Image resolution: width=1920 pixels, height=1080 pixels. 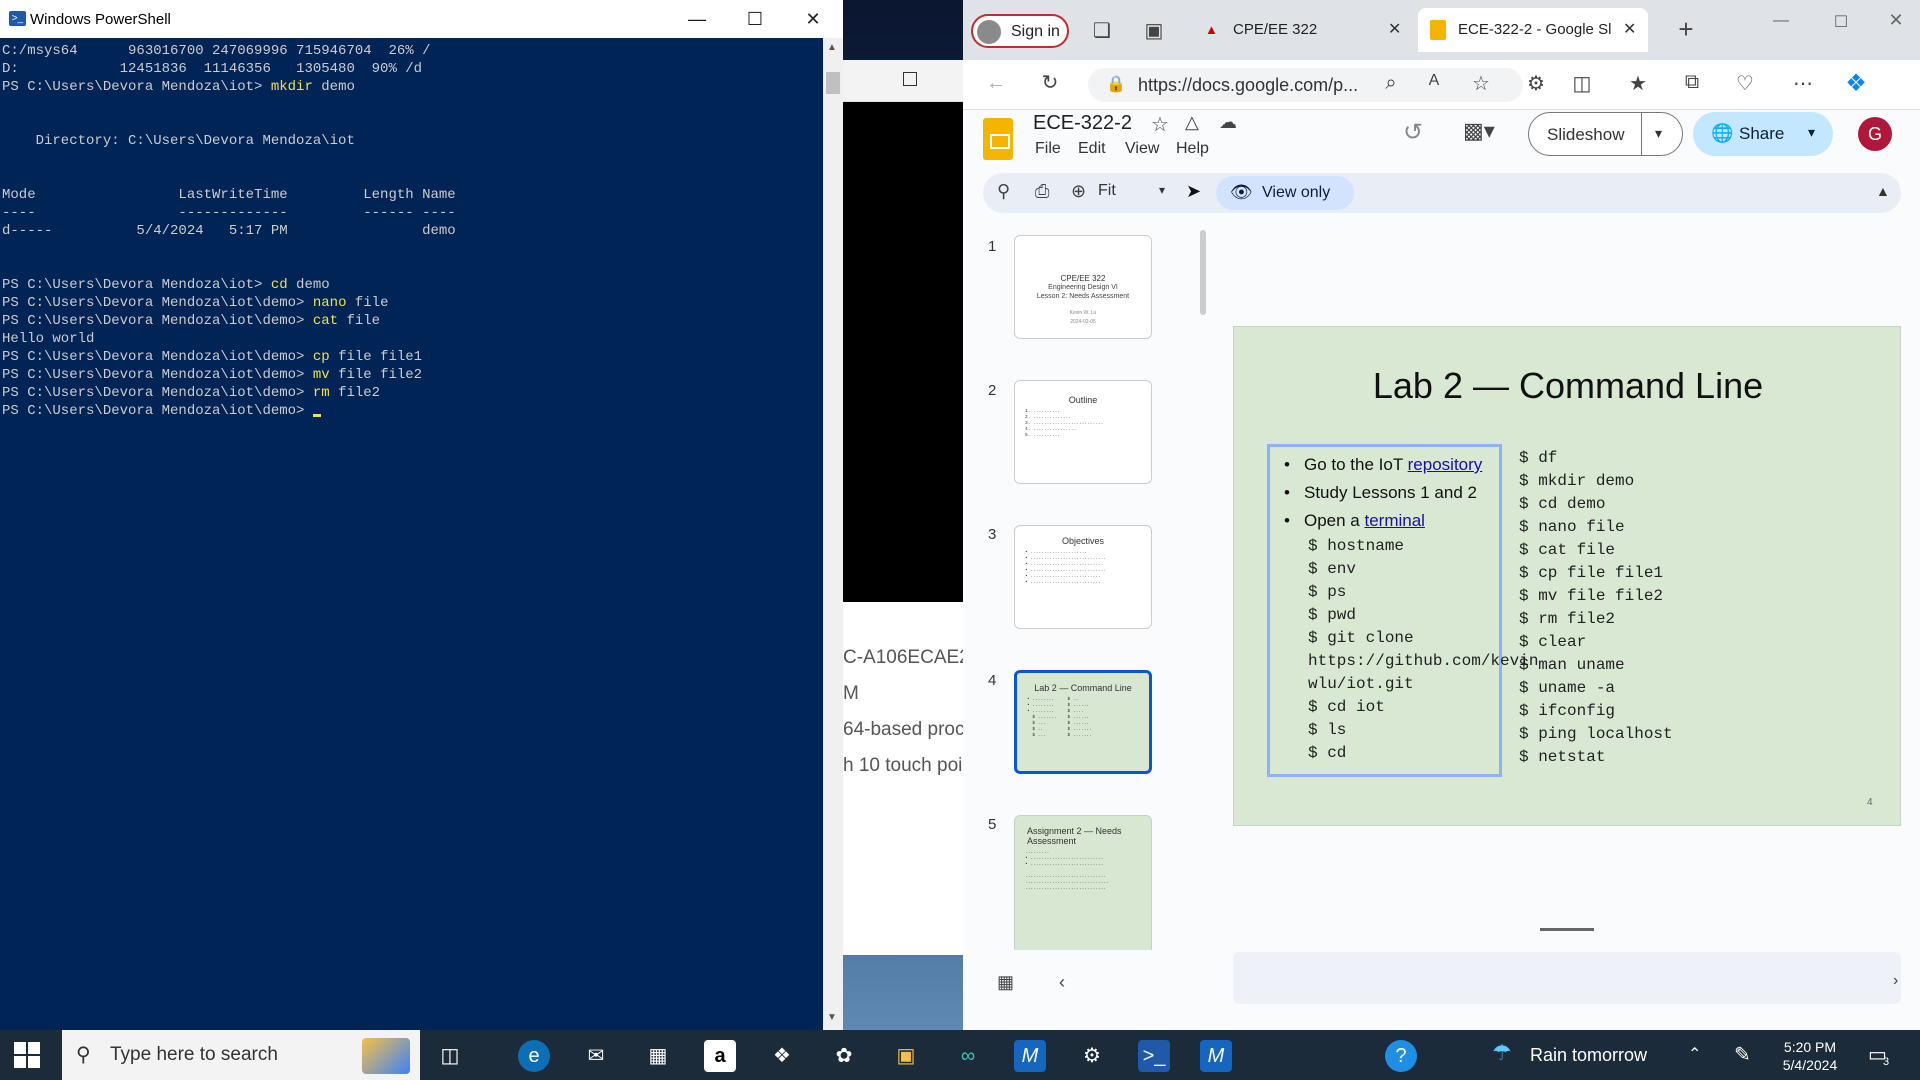 I want to click on sign-in-button: Sign in, so click(x=1020, y=31).